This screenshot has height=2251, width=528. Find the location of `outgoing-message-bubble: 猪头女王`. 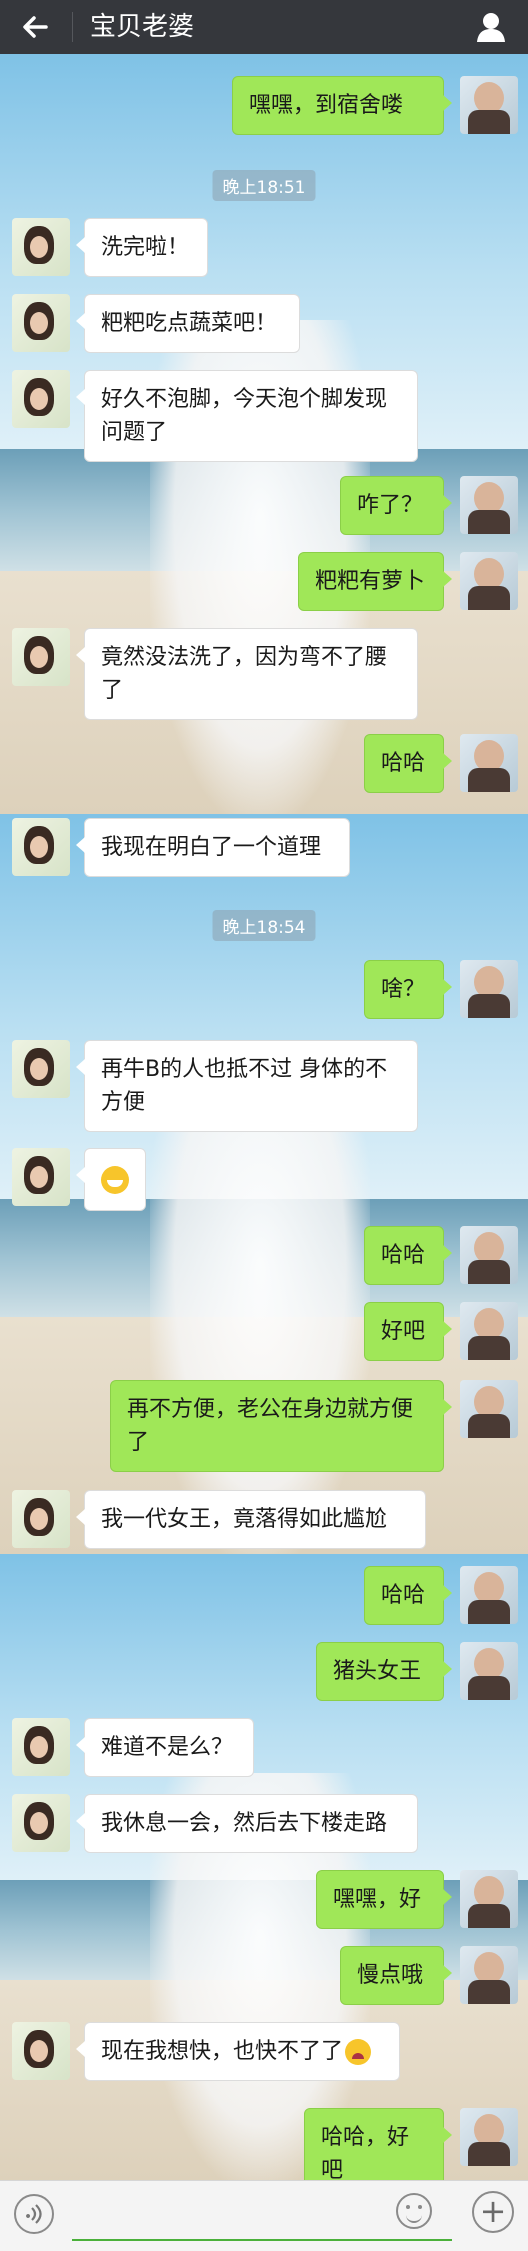

outgoing-message-bubble: 猪头女王 is located at coordinates (384, 1671).